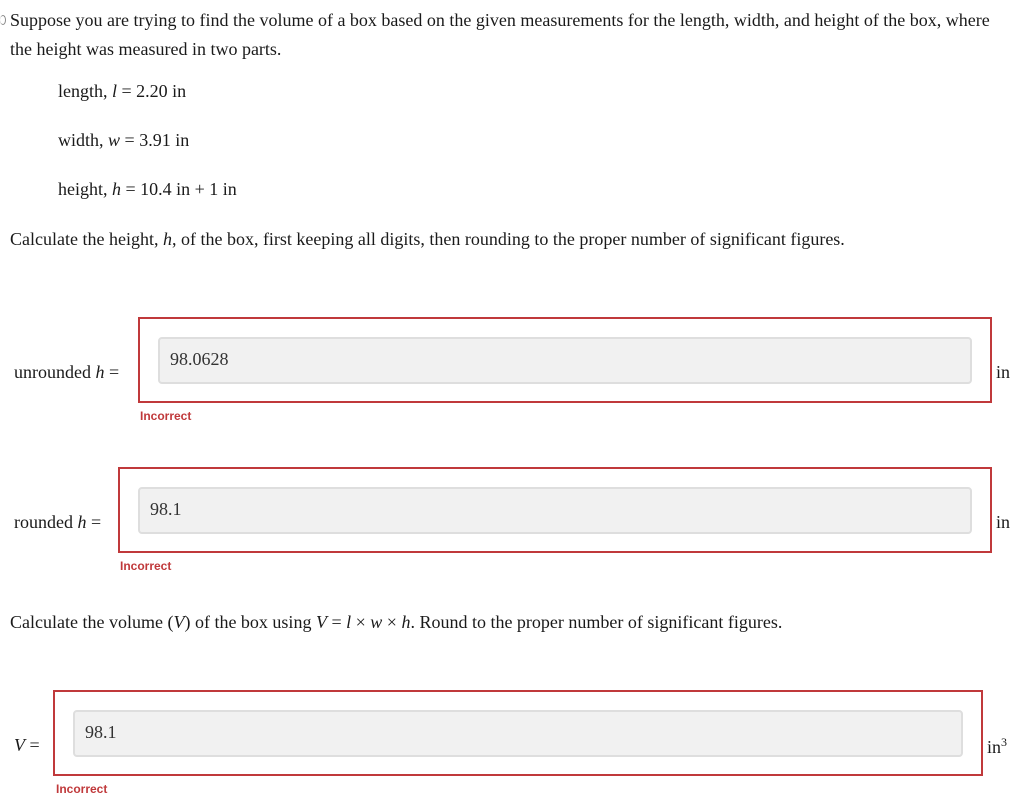 This screenshot has width=1024, height=802. What do you see at coordinates (1003, 522) in the screenshot?
I see `rounded-h-unit: in` at bounding box center [1003, 522].